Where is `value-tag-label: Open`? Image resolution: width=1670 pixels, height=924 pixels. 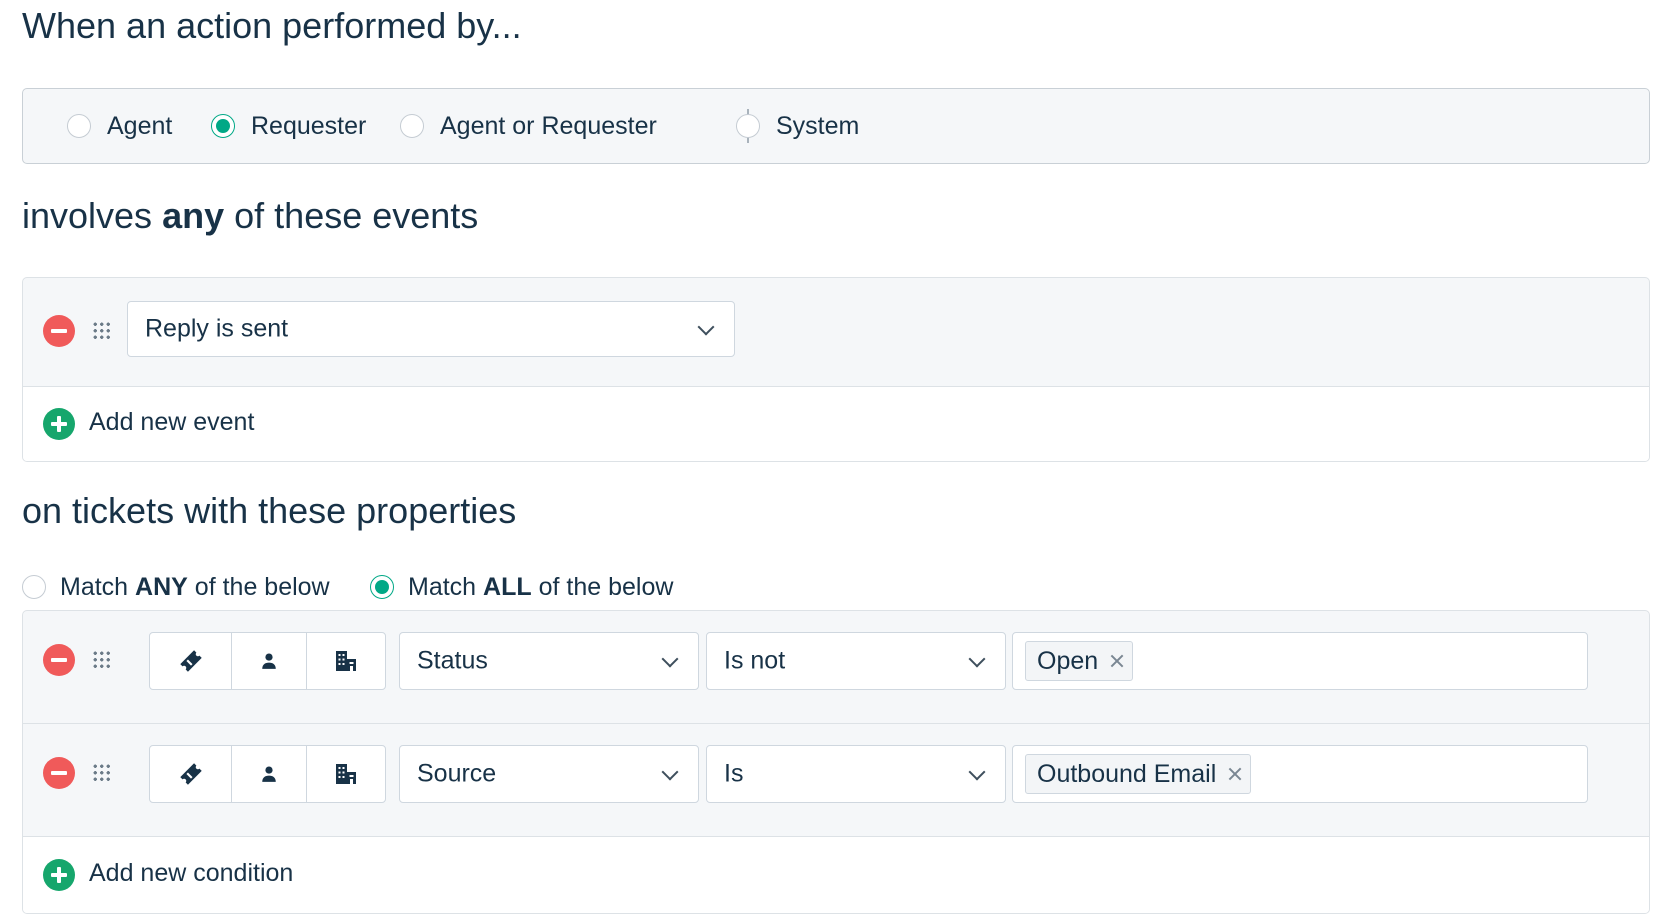 value-tag-label: Open is located at coordinates (1068, 660).